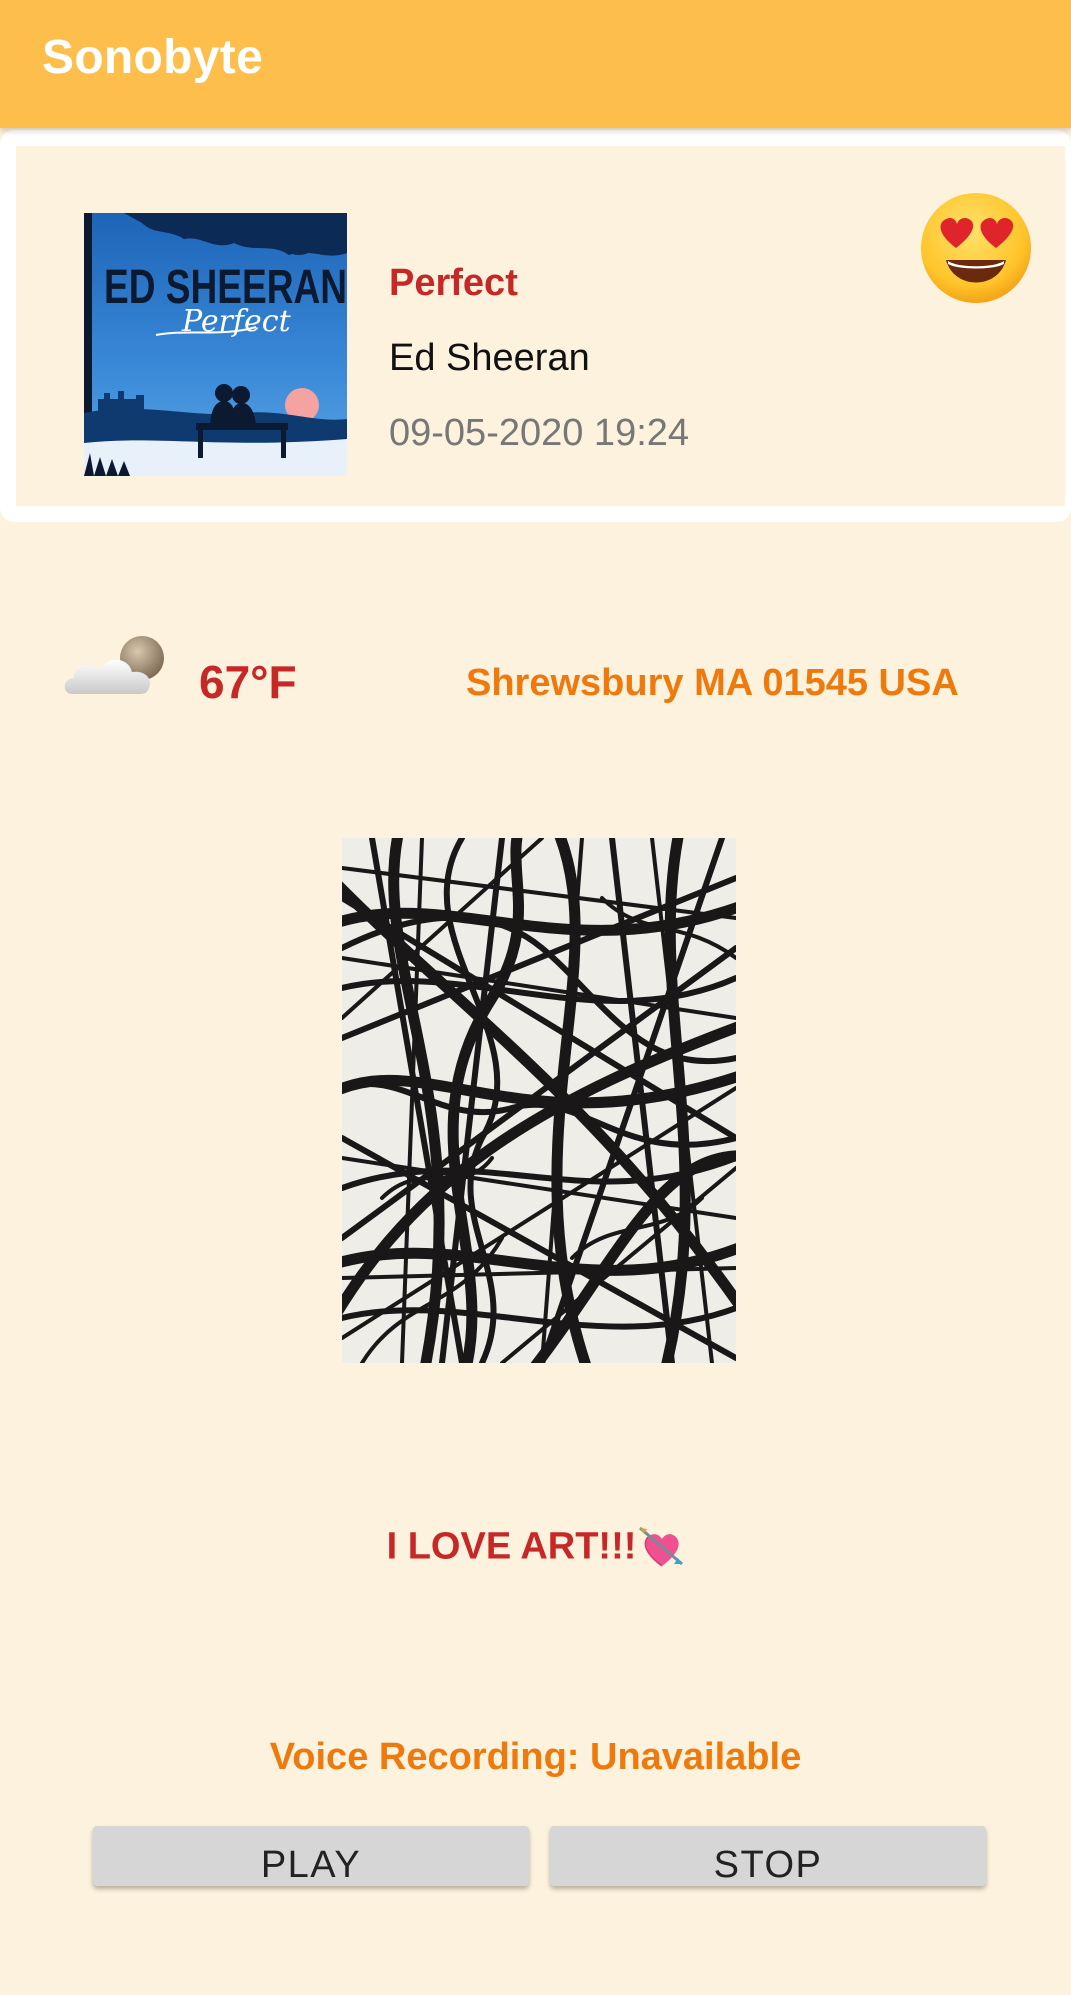 The width and height of the screenshot is (1071, 1995). I want to click on abstract-line-art-image, so click(539, 1100).